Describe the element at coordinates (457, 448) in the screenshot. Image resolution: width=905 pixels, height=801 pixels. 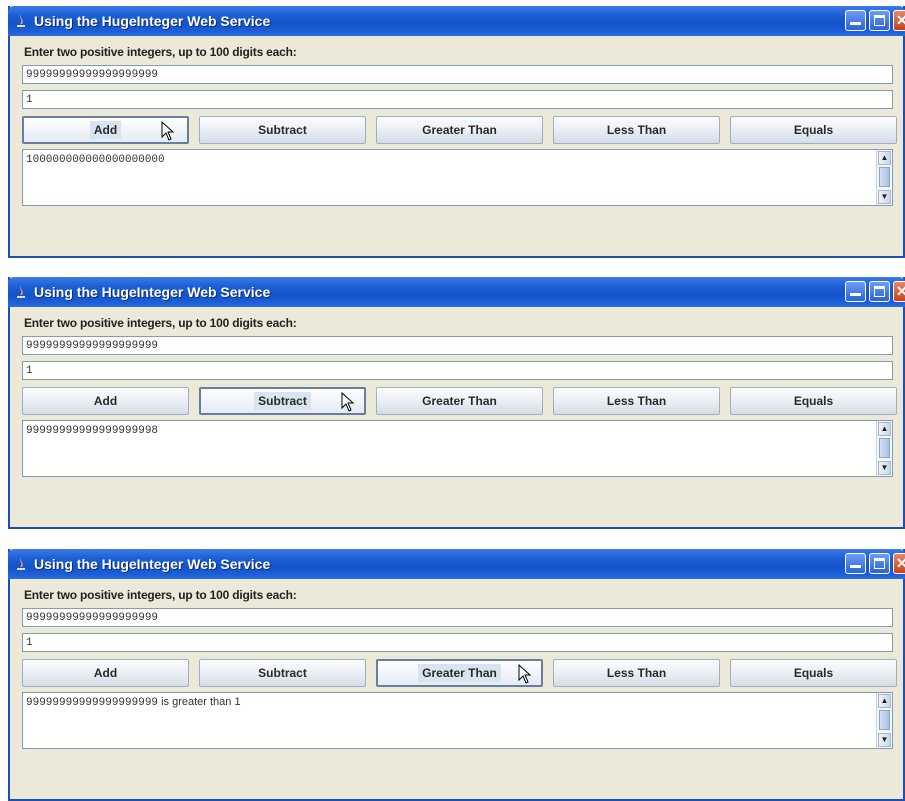
I see `result-area: 99999999999999999998 ▲ ▼` at that location.